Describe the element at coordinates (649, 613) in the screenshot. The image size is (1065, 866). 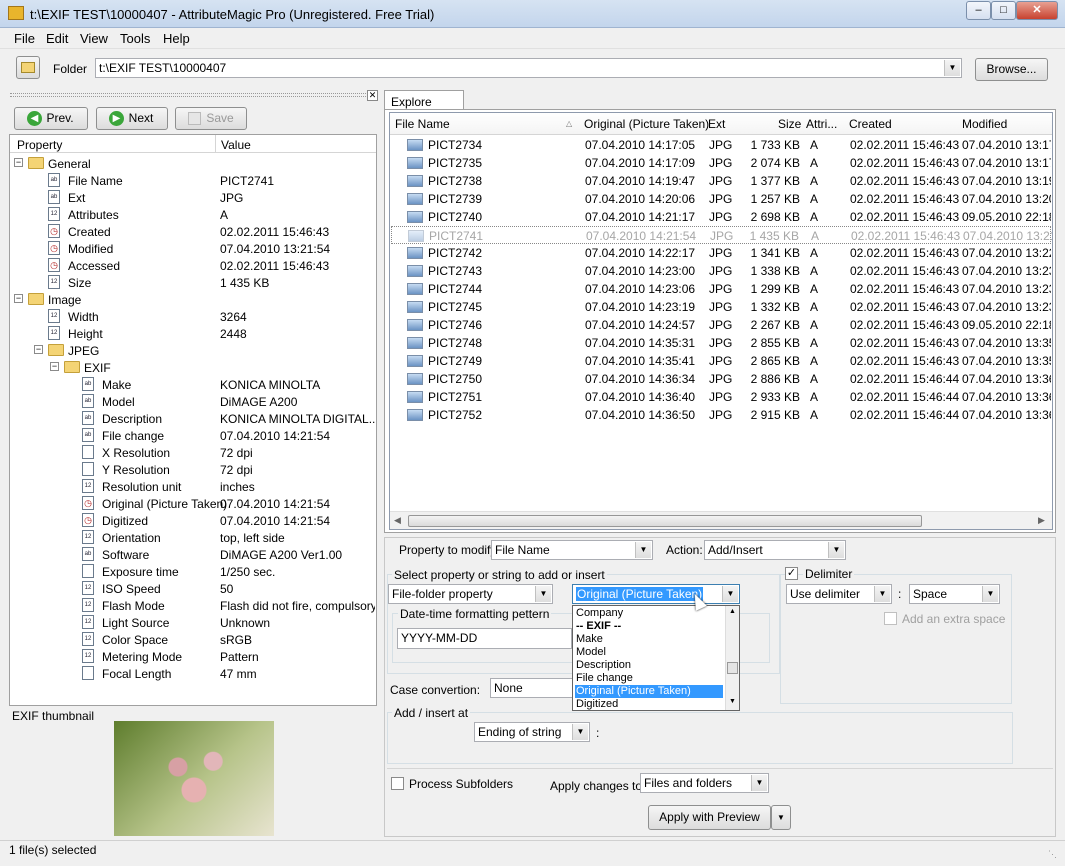
I see `dropdown-option: Company` at that location.